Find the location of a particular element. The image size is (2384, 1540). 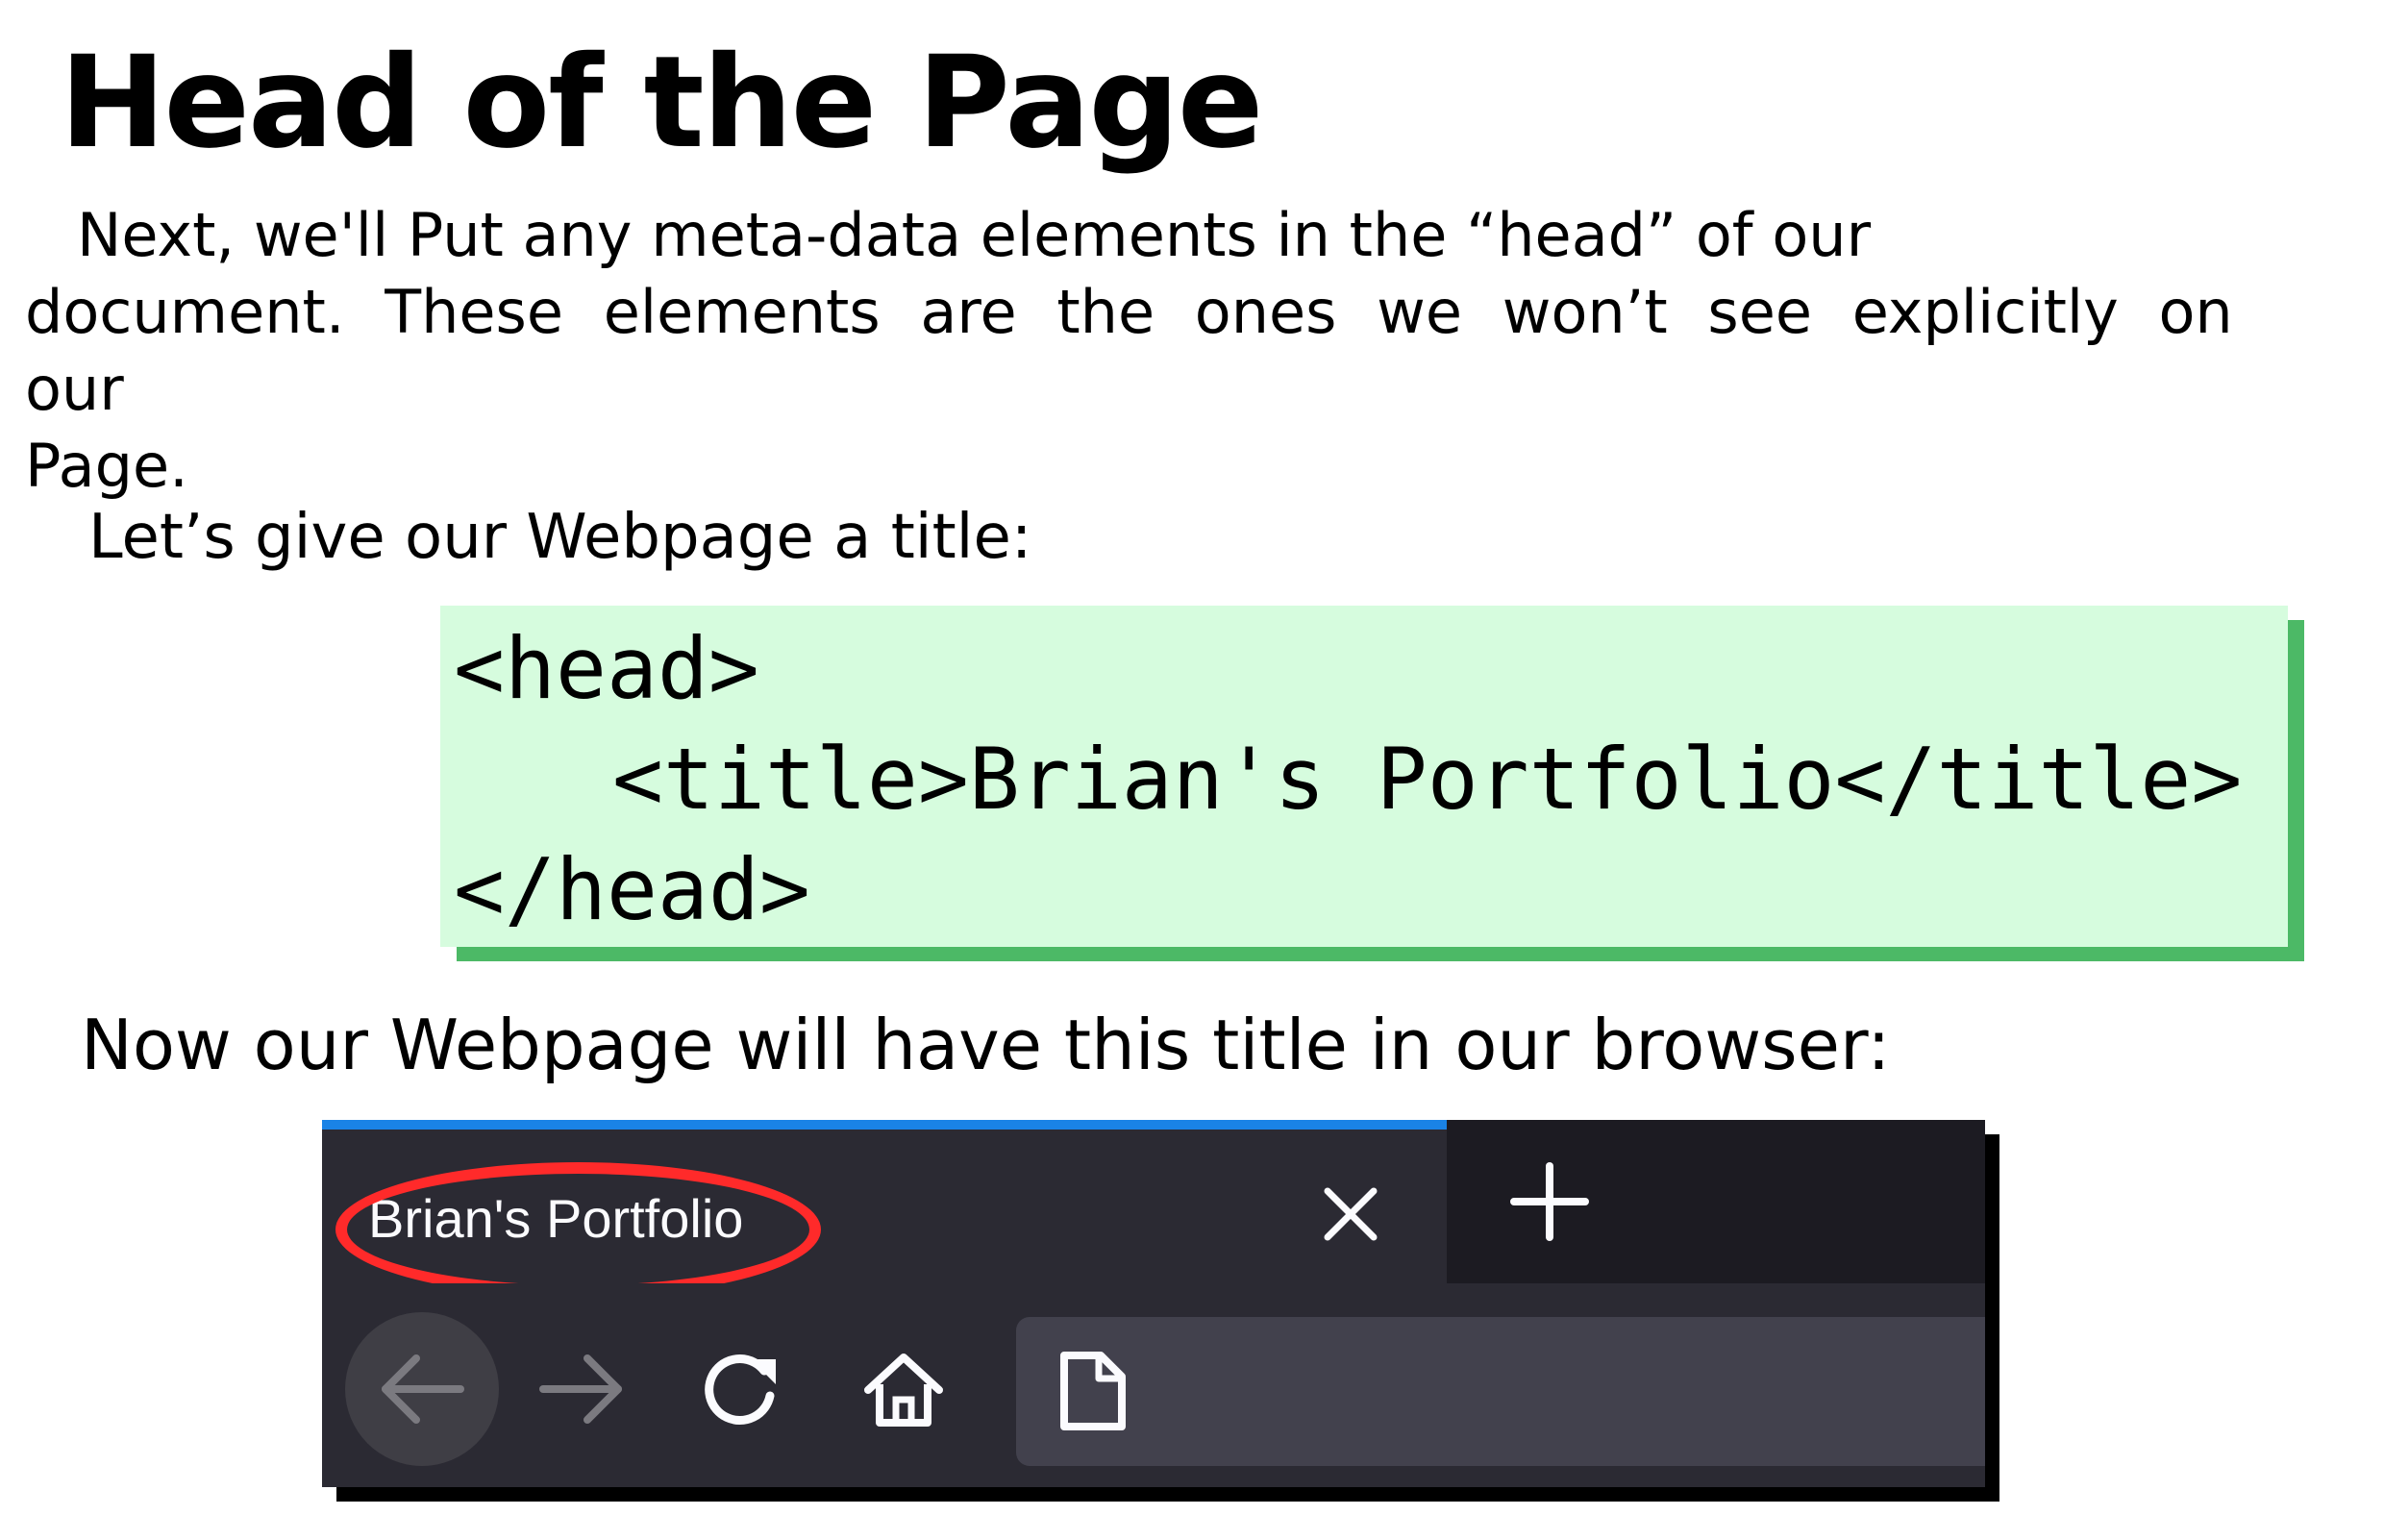

close-icon is located at coordinates (1350, 1214).